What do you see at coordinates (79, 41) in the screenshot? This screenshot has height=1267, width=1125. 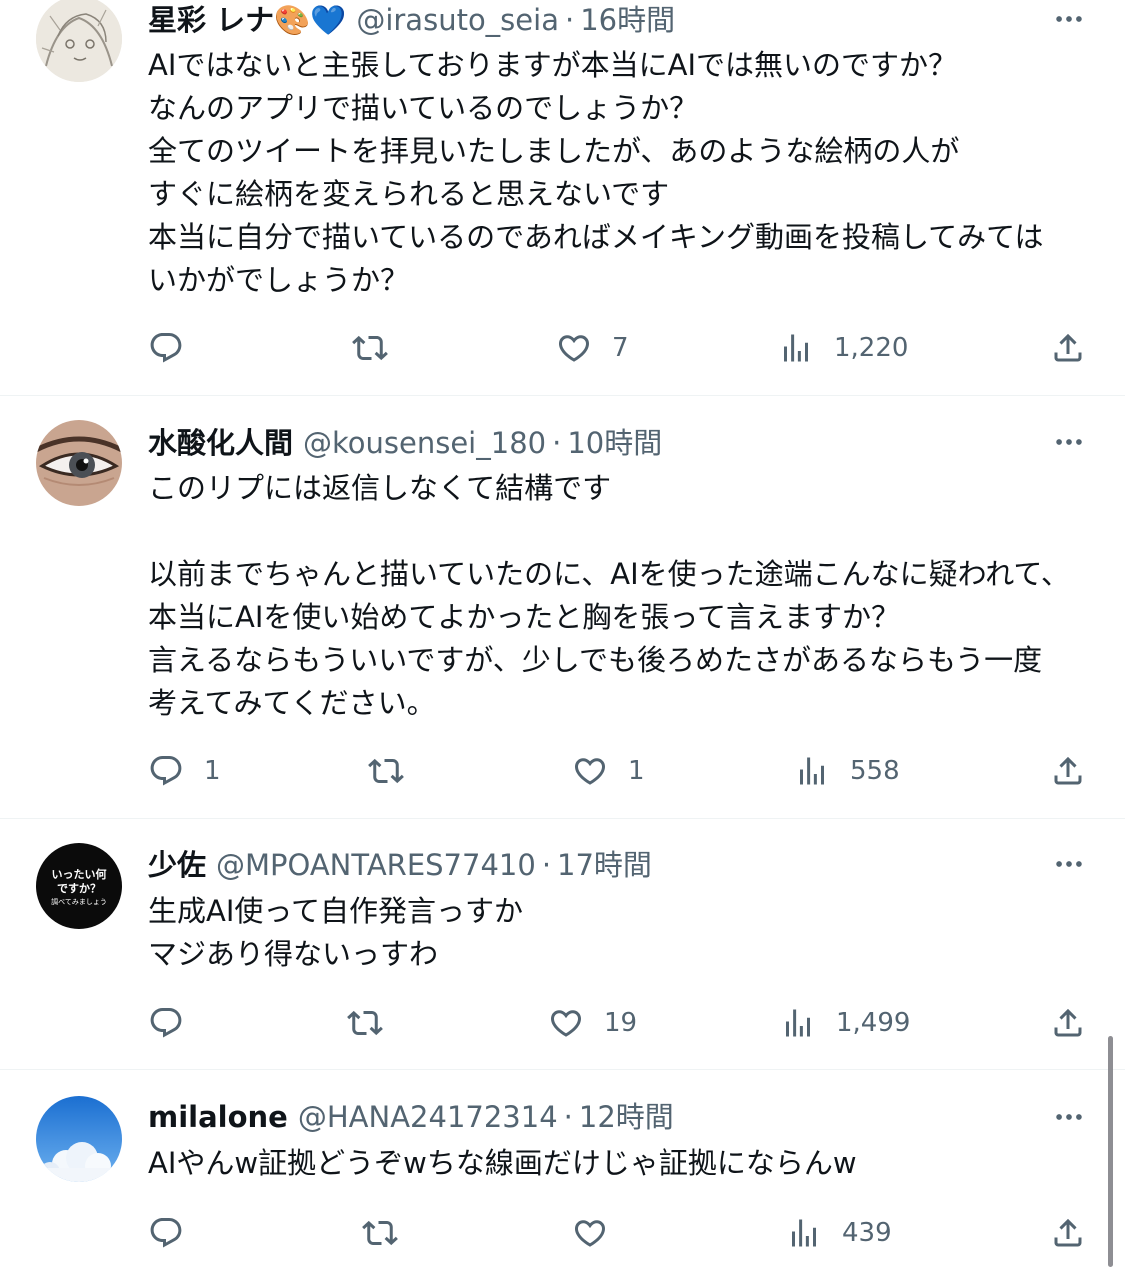 I see `sketch-avatar-icon` at bounding box center [79, 41].